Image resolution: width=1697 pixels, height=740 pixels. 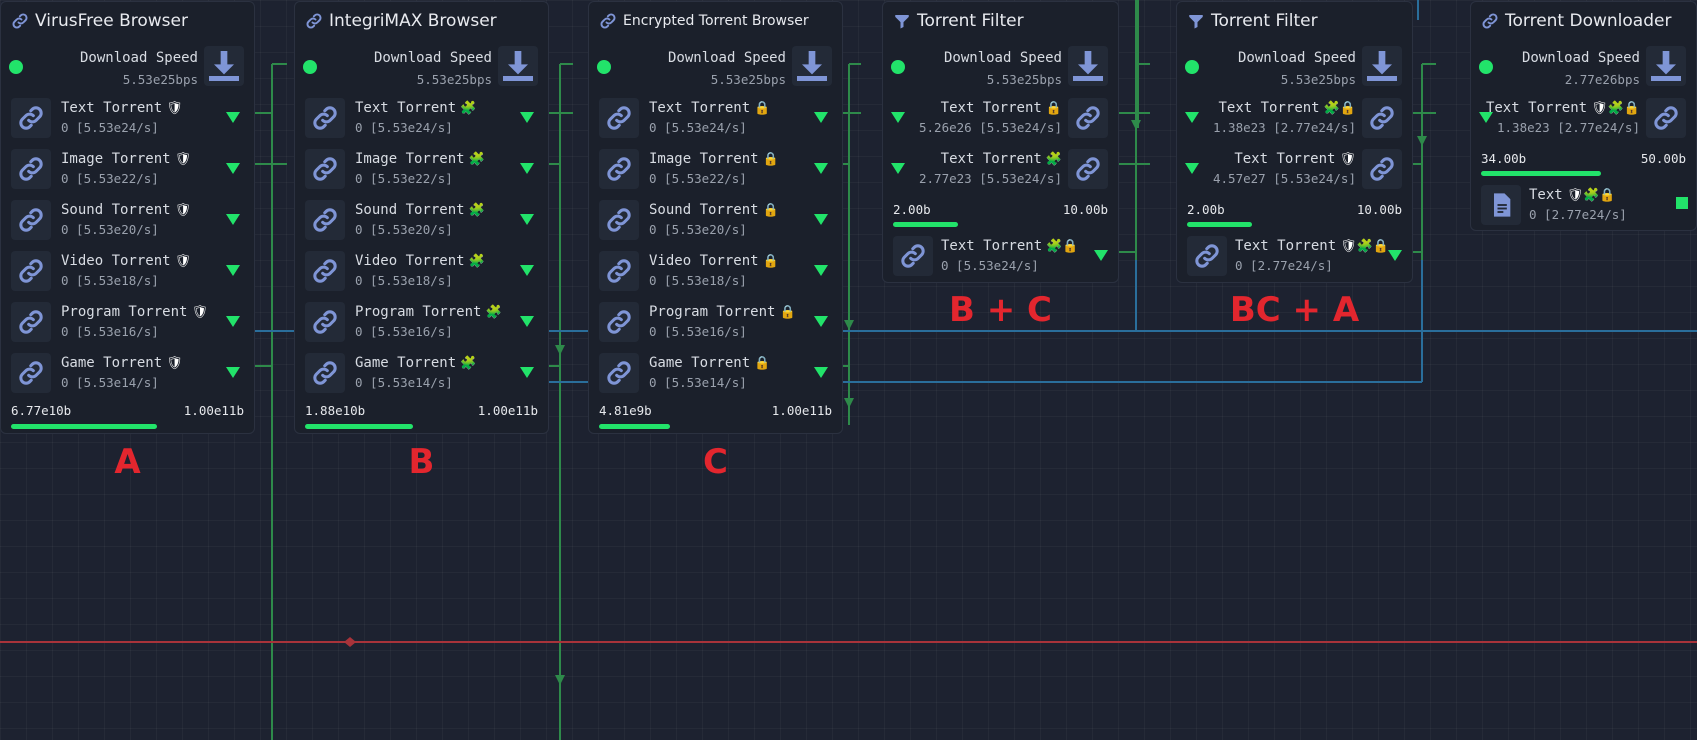 What do you see at coordinates (421, 322) in the screenshot?
I see `torrent-output-row: Program Torrent 🧩 0 [5.53e16/s]` at bounding box center [421, 322].